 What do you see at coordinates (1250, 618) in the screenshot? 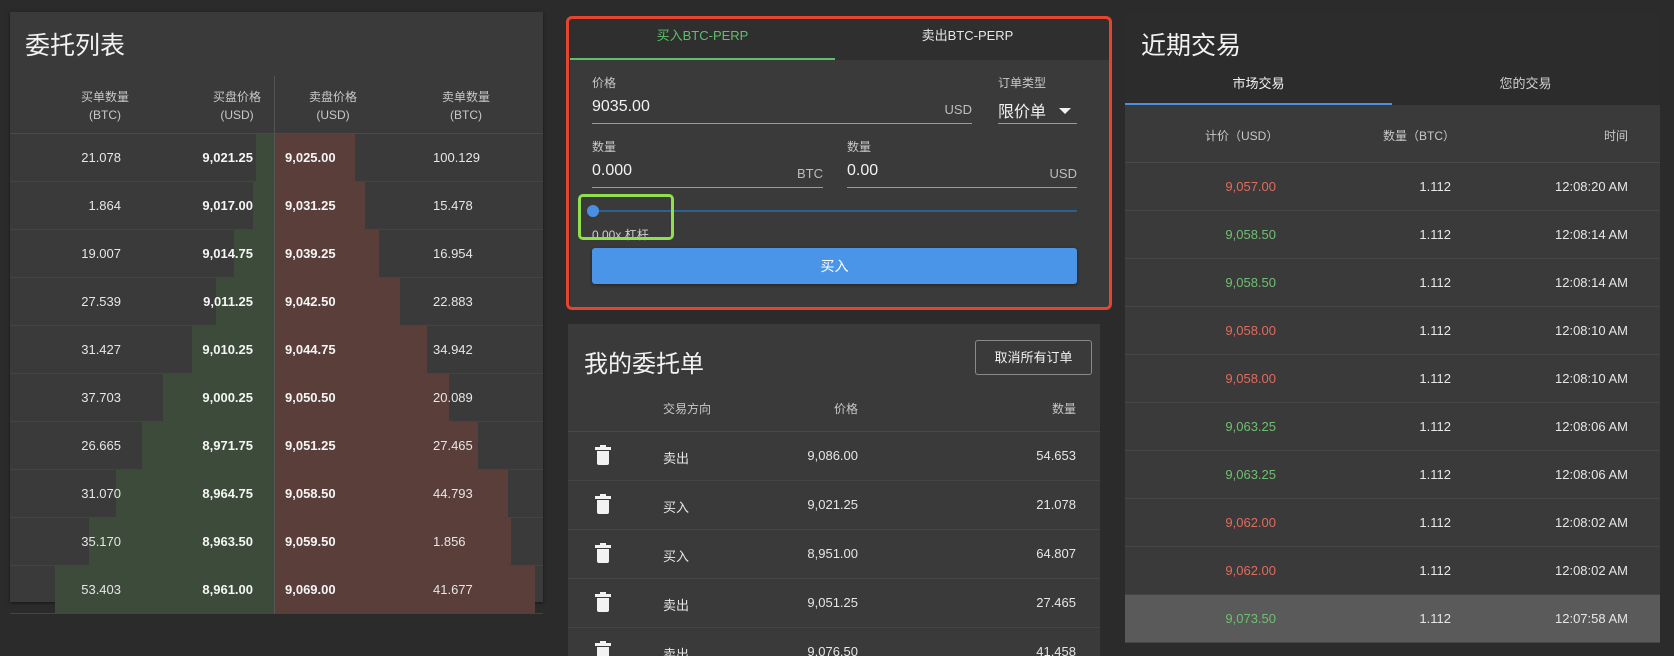
I see `trade-price: 9,073.50` at bounding box center [1250, 618].